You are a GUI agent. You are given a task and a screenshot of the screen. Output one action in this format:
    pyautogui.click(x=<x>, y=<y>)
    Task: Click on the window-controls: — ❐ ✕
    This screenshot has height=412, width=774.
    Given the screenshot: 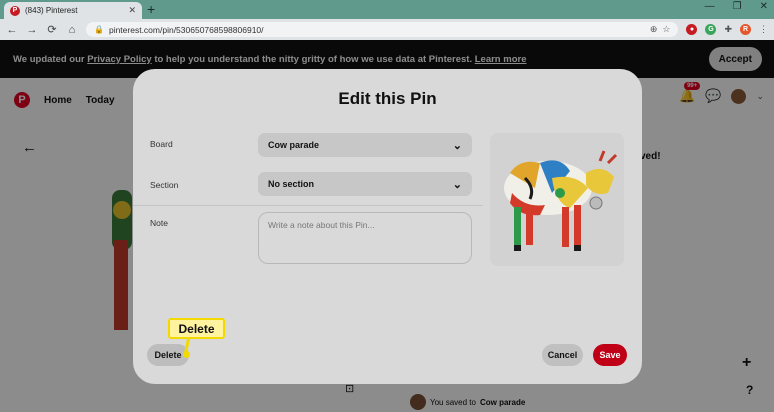 What is the action you would take?
    pyautogui.click(x=736, y=6)
    